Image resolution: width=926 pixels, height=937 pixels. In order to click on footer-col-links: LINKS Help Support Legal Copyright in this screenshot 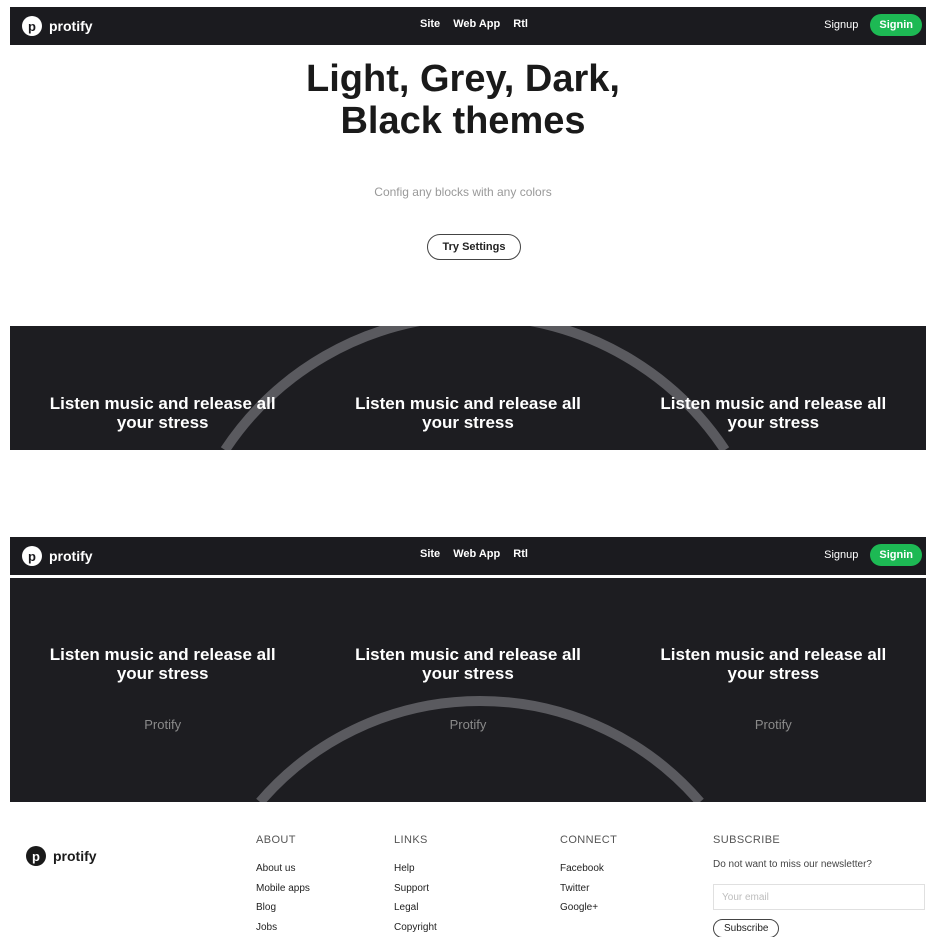, I will do `click(415, 885)`.